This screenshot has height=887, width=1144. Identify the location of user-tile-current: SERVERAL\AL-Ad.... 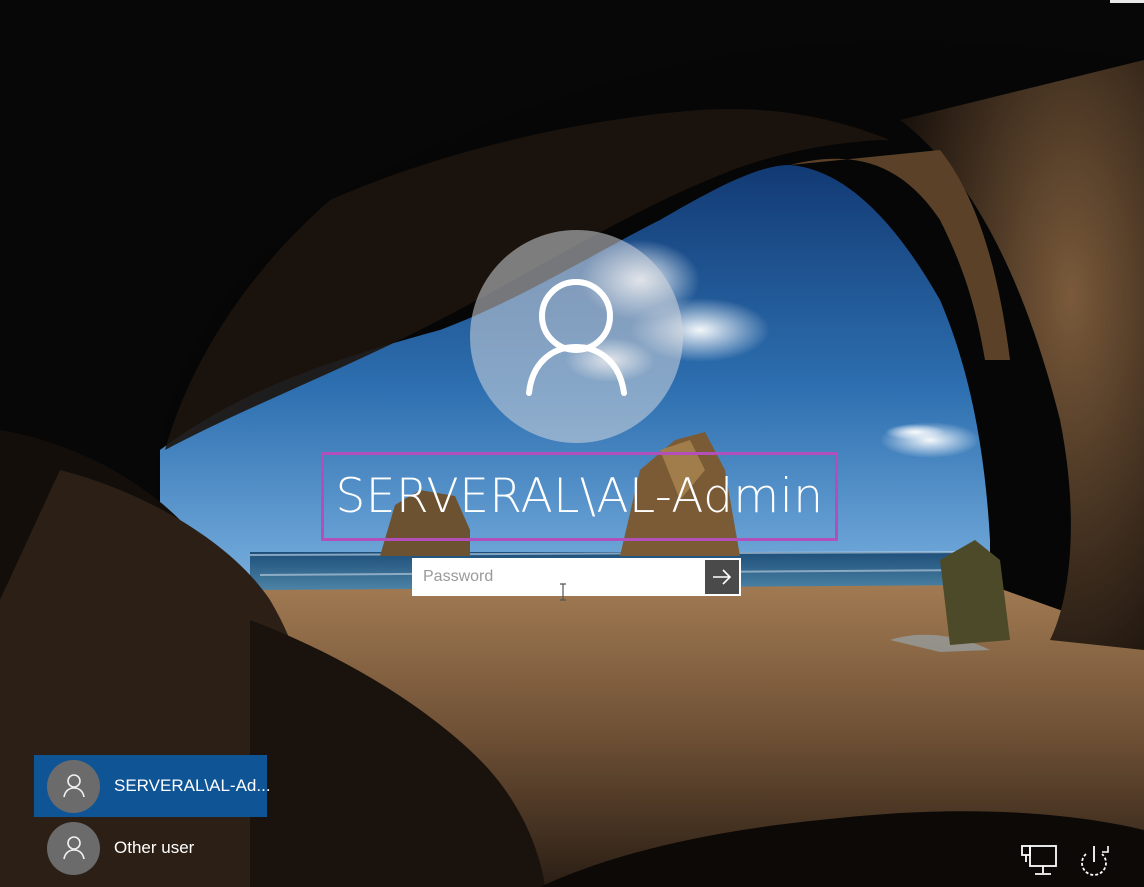
(152, 786).